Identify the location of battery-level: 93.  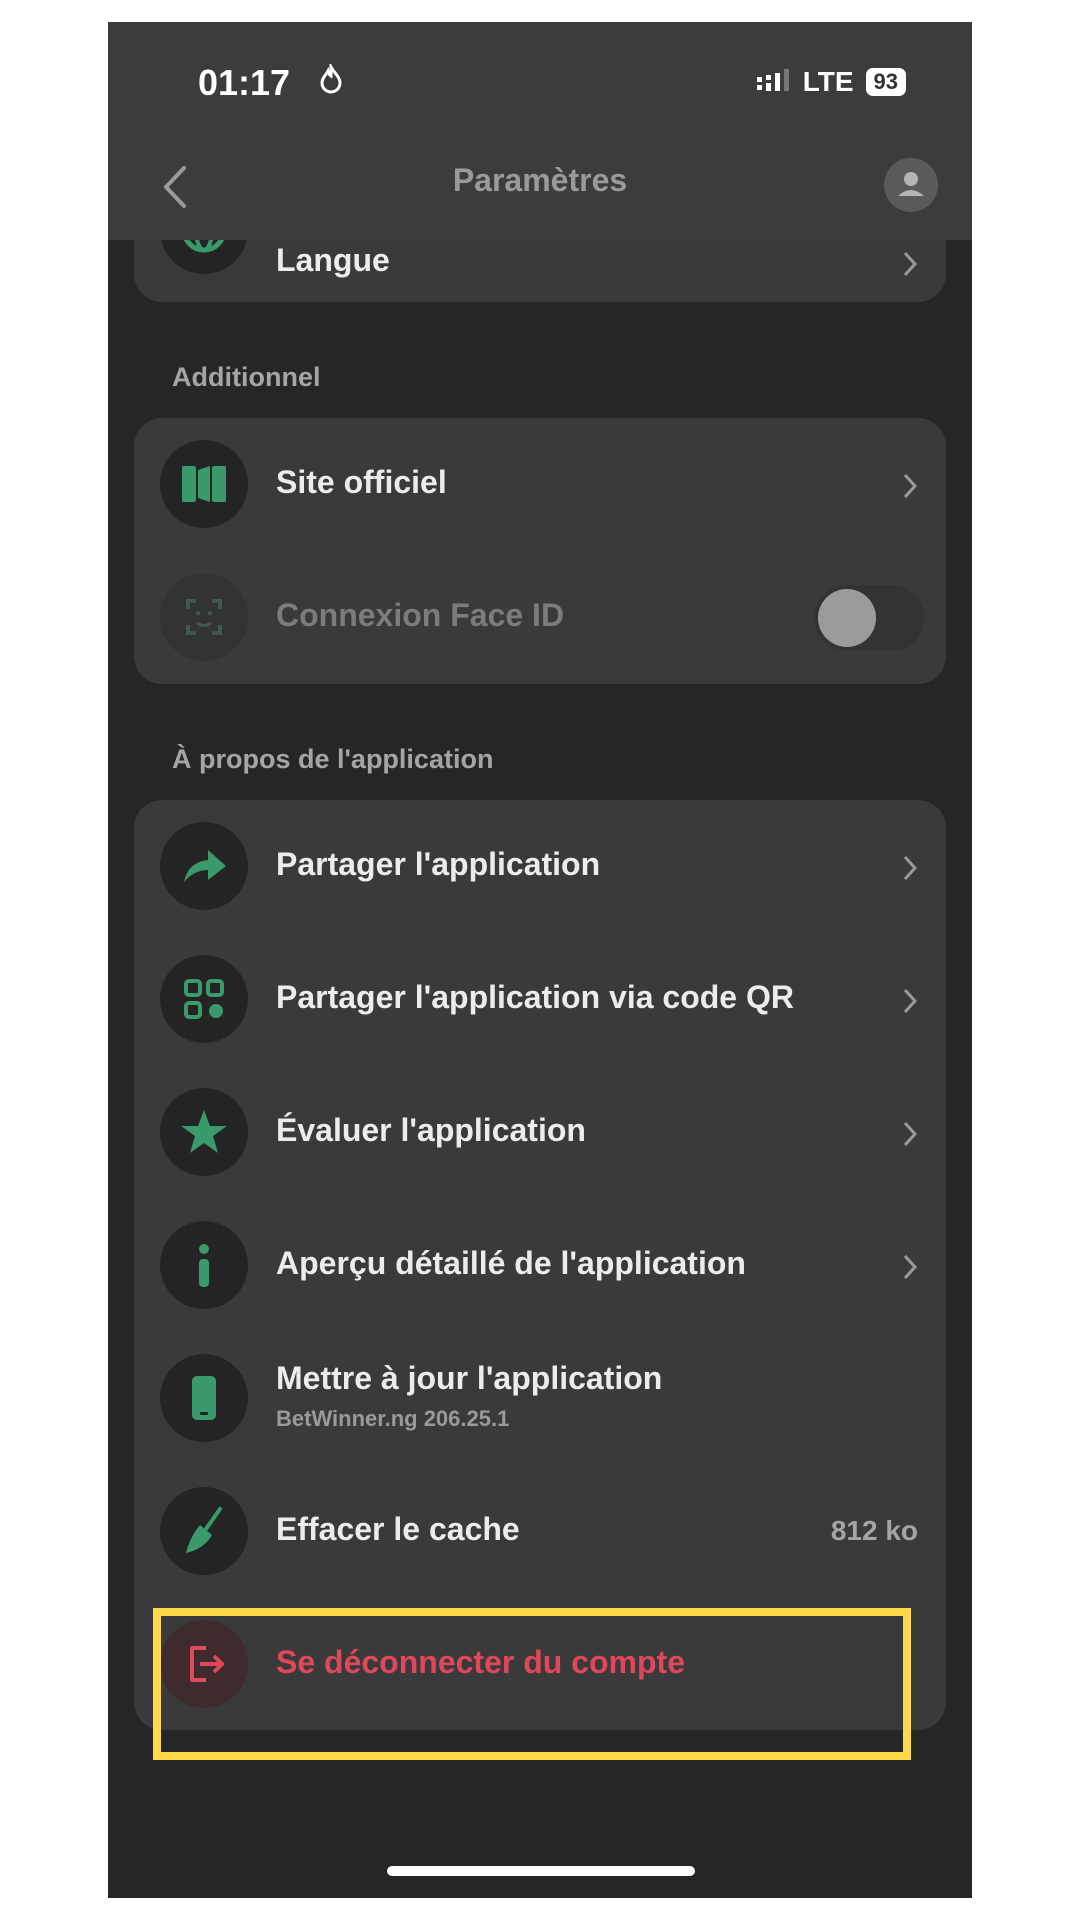
(885, 82).